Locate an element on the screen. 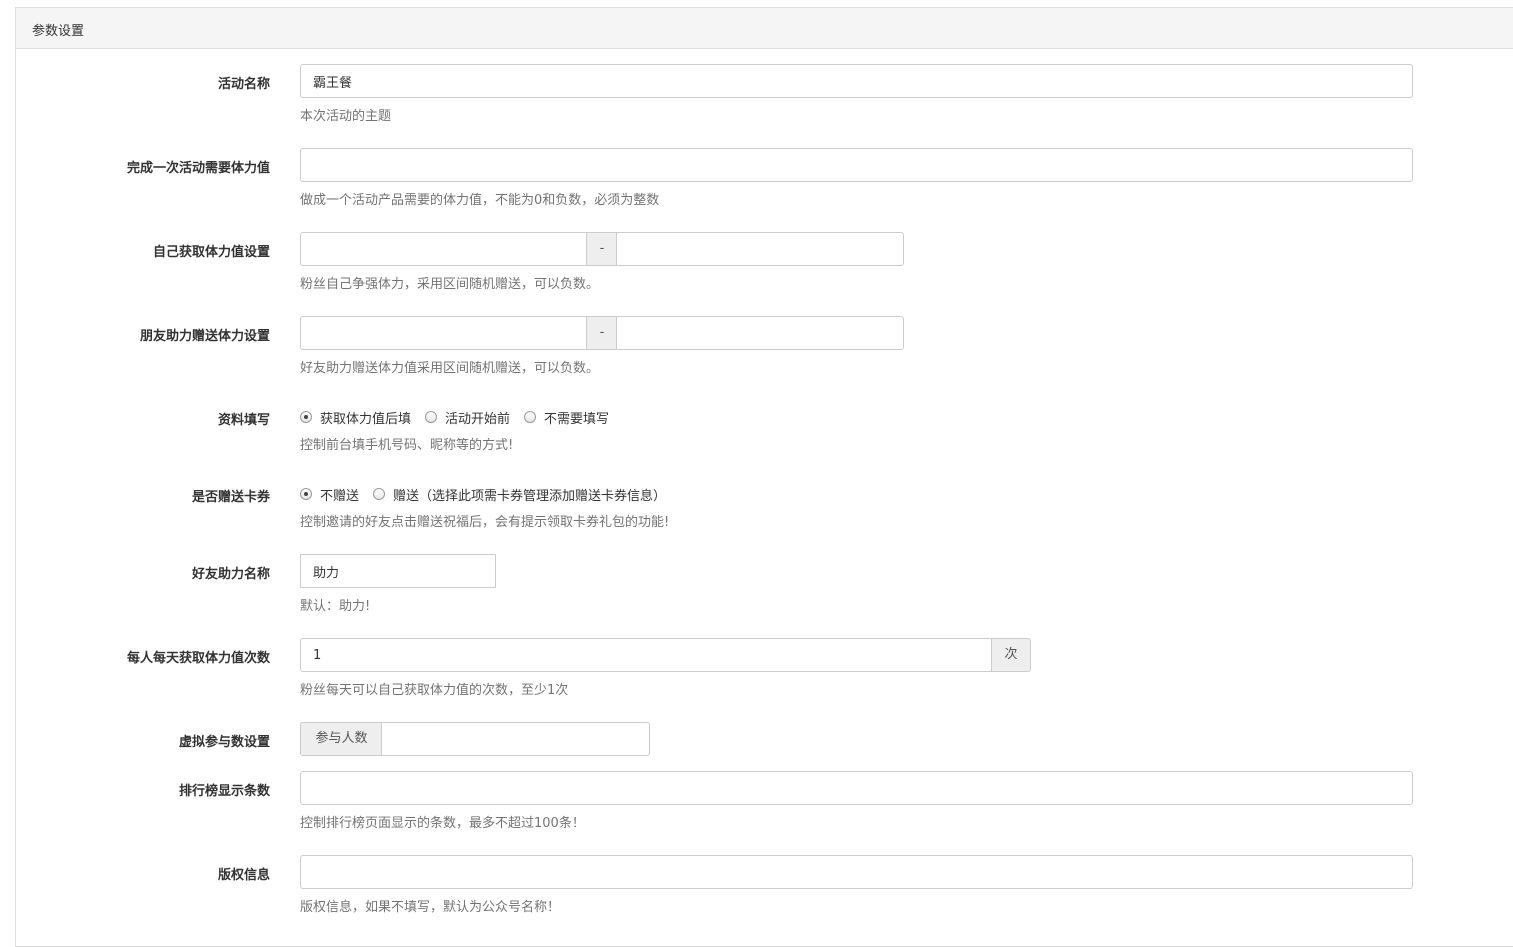 This screenshot has height=947, width=1513. gift-card-option-1: 赠送（选择此项需卡券管理添加赠送卡券信息） is located at coordinates (529, 494).